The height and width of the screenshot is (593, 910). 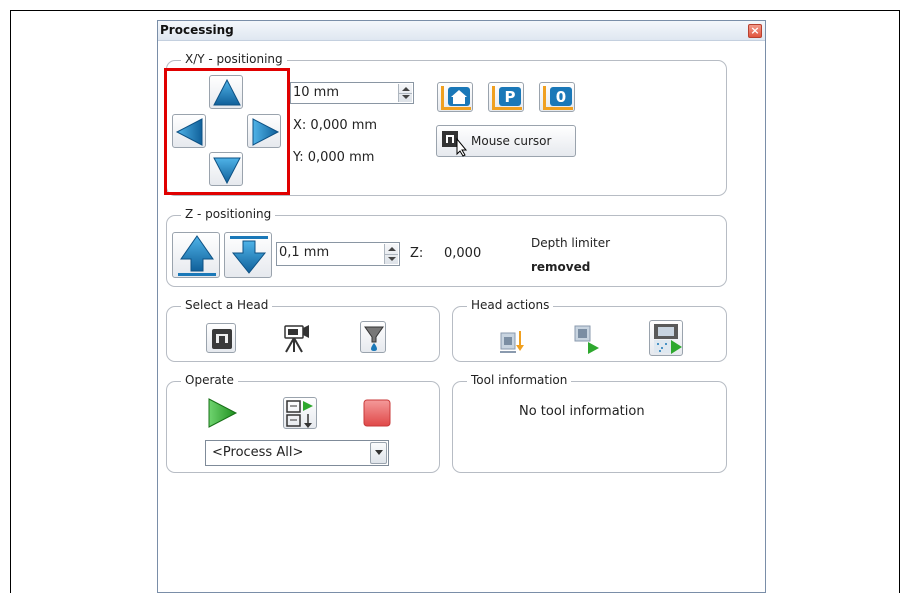 I want to click on xy-step-spinner: 10 mm, so click(x=352, y=93).